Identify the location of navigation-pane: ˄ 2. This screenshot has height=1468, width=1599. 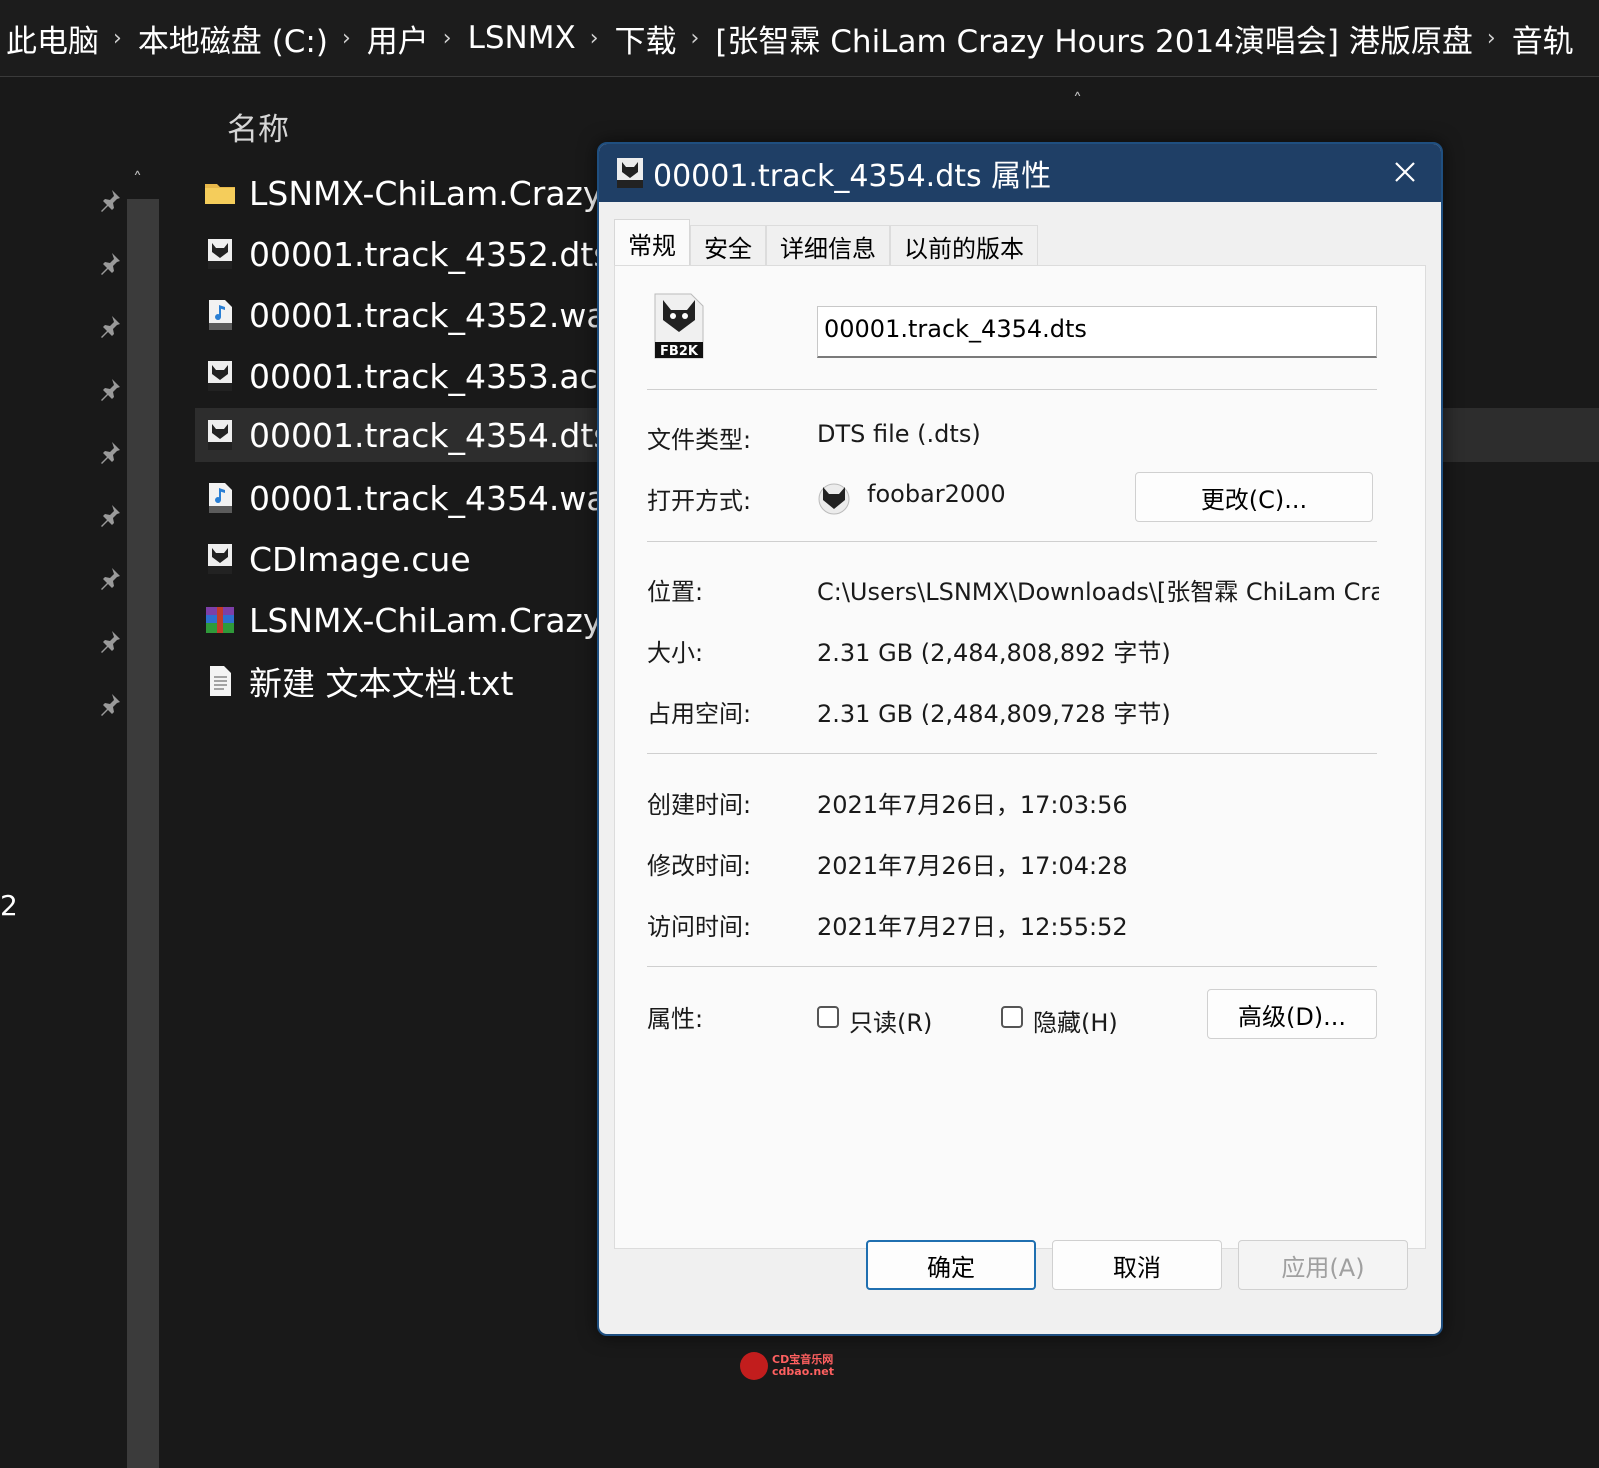
(80, 772).